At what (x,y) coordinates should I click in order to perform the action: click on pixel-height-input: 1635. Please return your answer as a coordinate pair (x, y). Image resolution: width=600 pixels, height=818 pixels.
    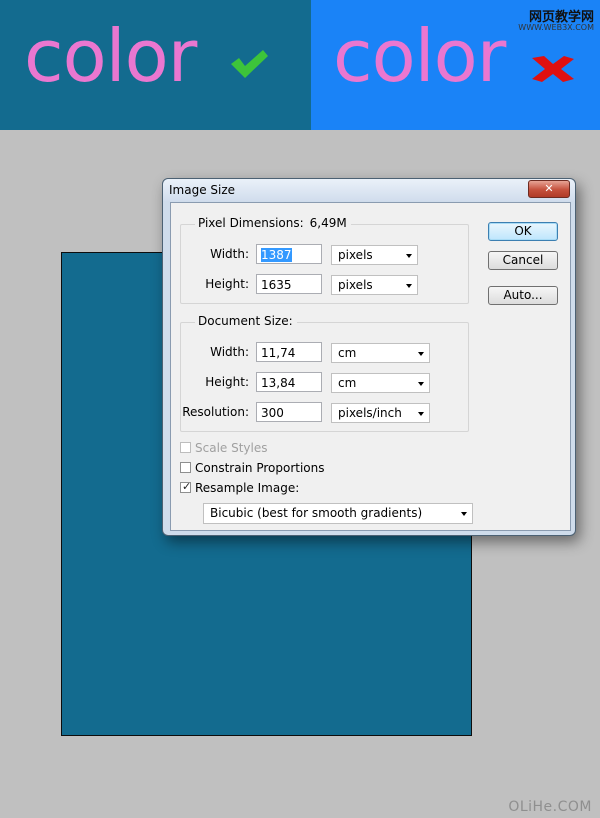
    Looking at the image, I should click on (289, 284).